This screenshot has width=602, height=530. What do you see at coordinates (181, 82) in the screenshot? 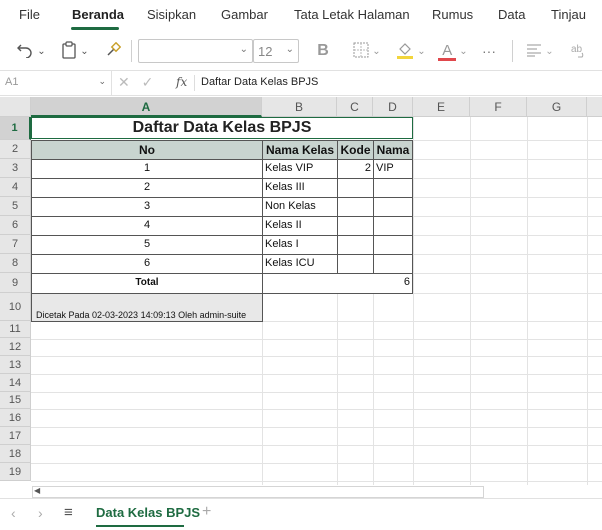
I see `insert-function-button: fx` at bounding box center [181, 82].